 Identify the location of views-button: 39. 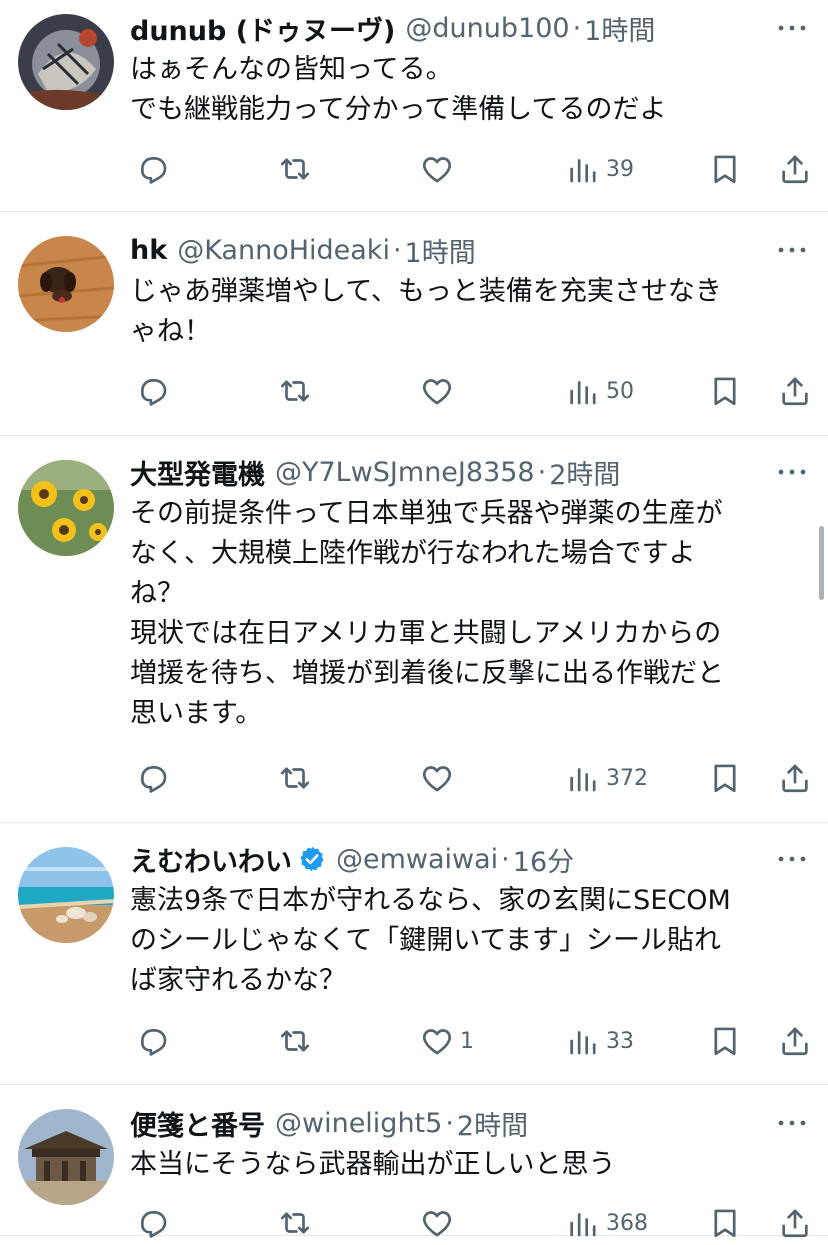
(597, 169).